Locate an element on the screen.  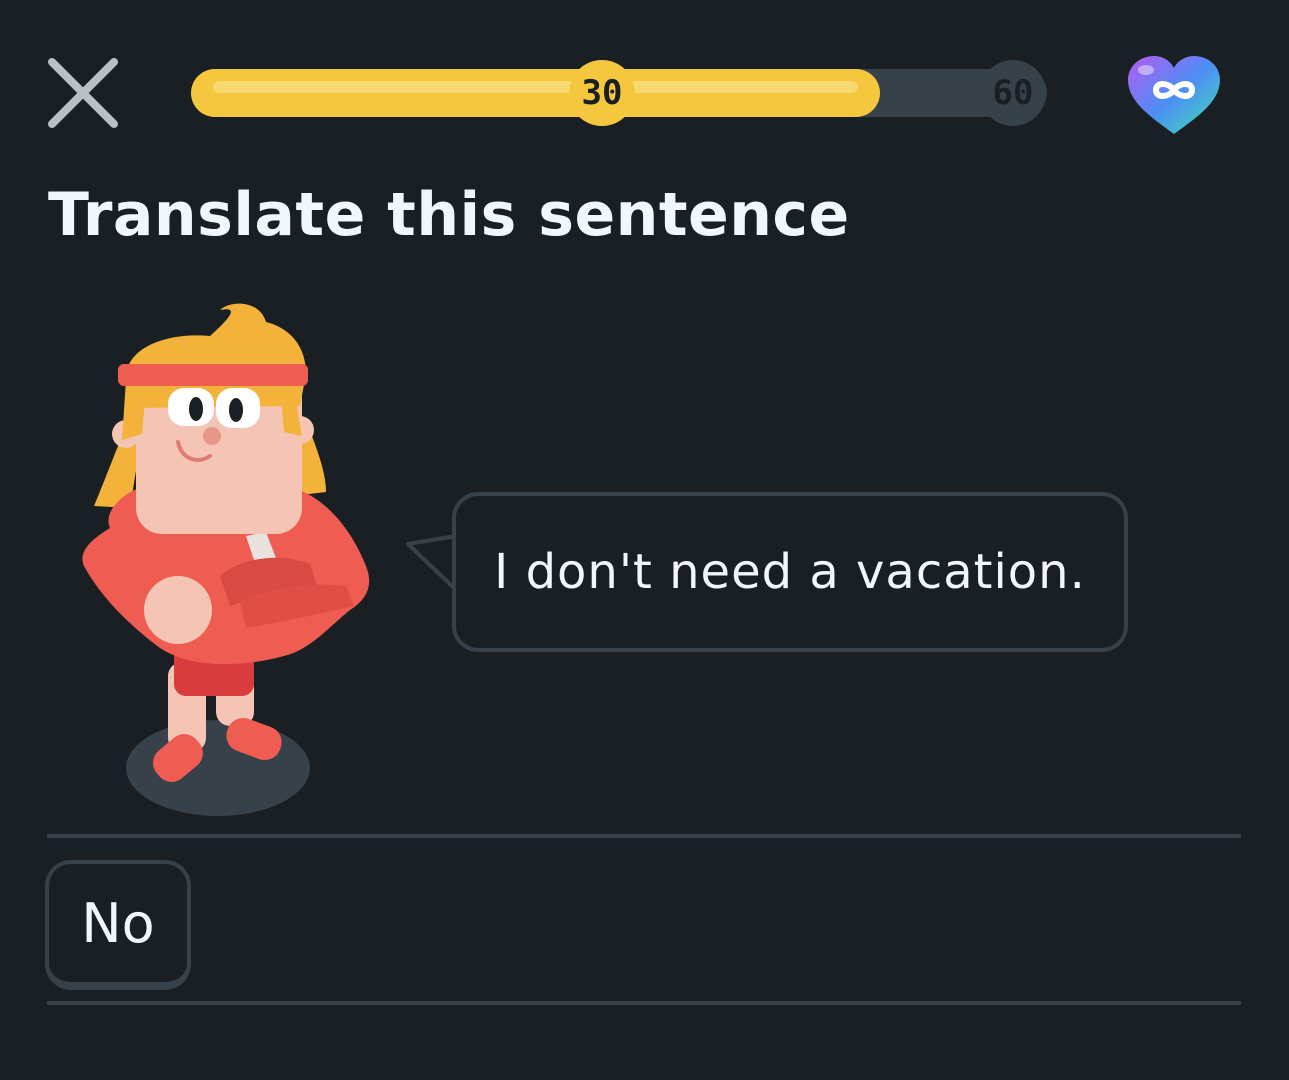
progress-milestone-60: 60 is located at coordinates (1013, 93).